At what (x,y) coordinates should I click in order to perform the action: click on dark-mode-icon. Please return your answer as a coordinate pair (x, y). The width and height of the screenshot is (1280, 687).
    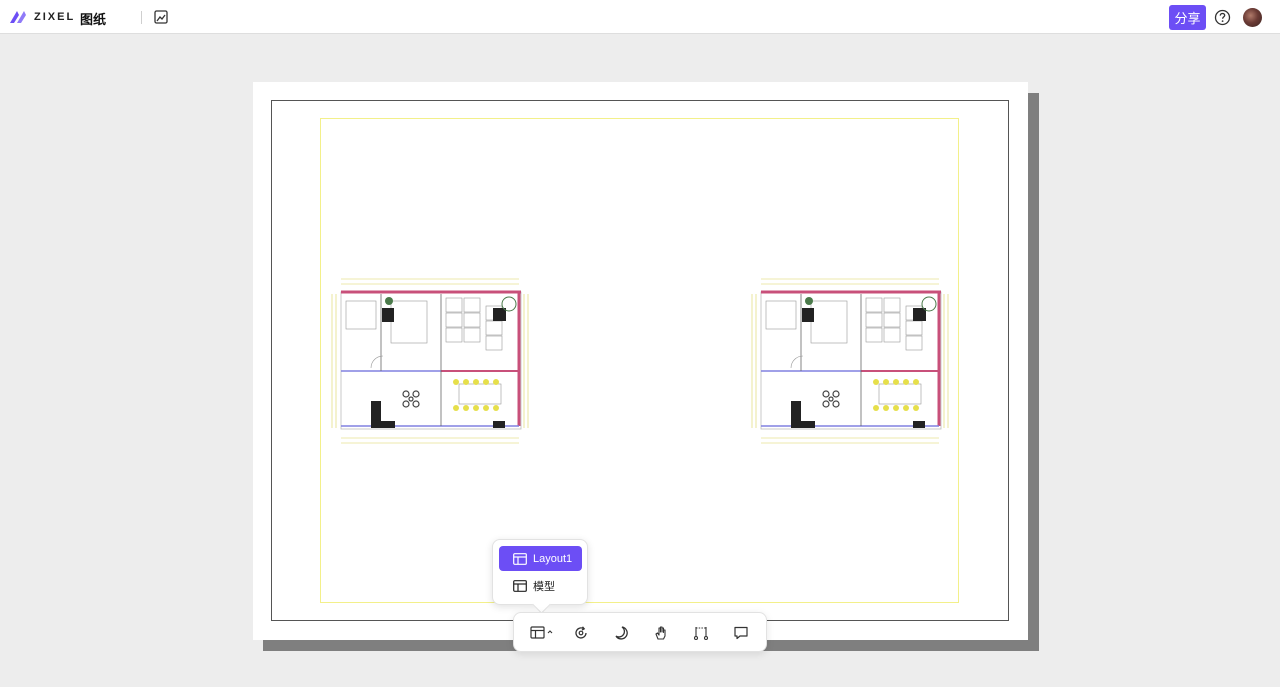
    Looking at the image, I should click on (621, 633).